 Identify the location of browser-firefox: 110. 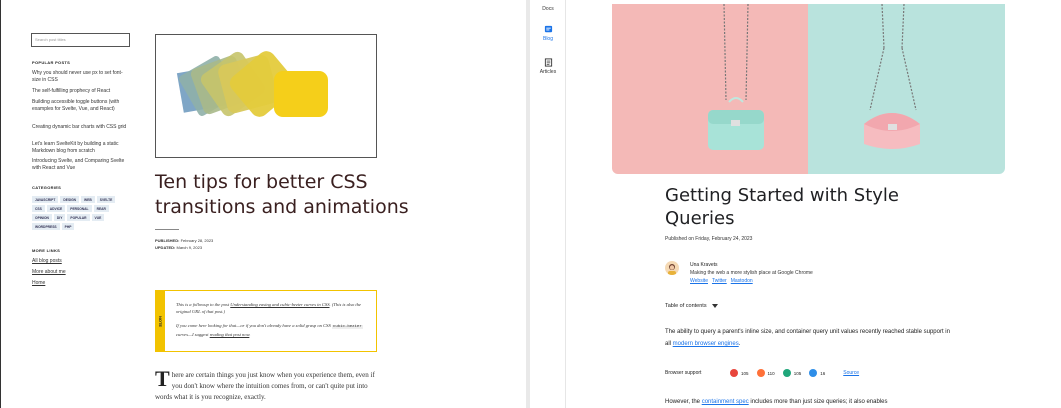
(765, 373).